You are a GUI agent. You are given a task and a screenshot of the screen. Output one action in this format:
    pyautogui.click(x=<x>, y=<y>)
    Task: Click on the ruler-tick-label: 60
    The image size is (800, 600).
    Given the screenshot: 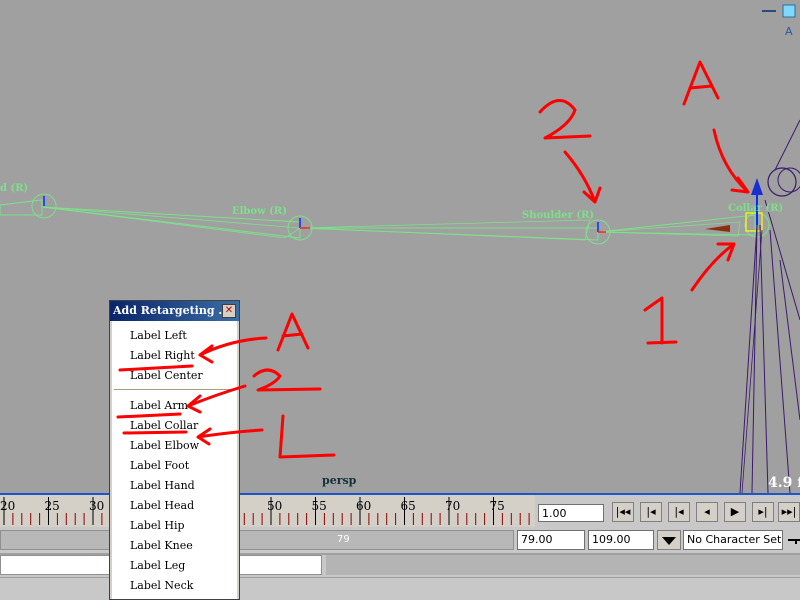 What is the action you would take?
    pyautogui.click(x=363, y=506)
    